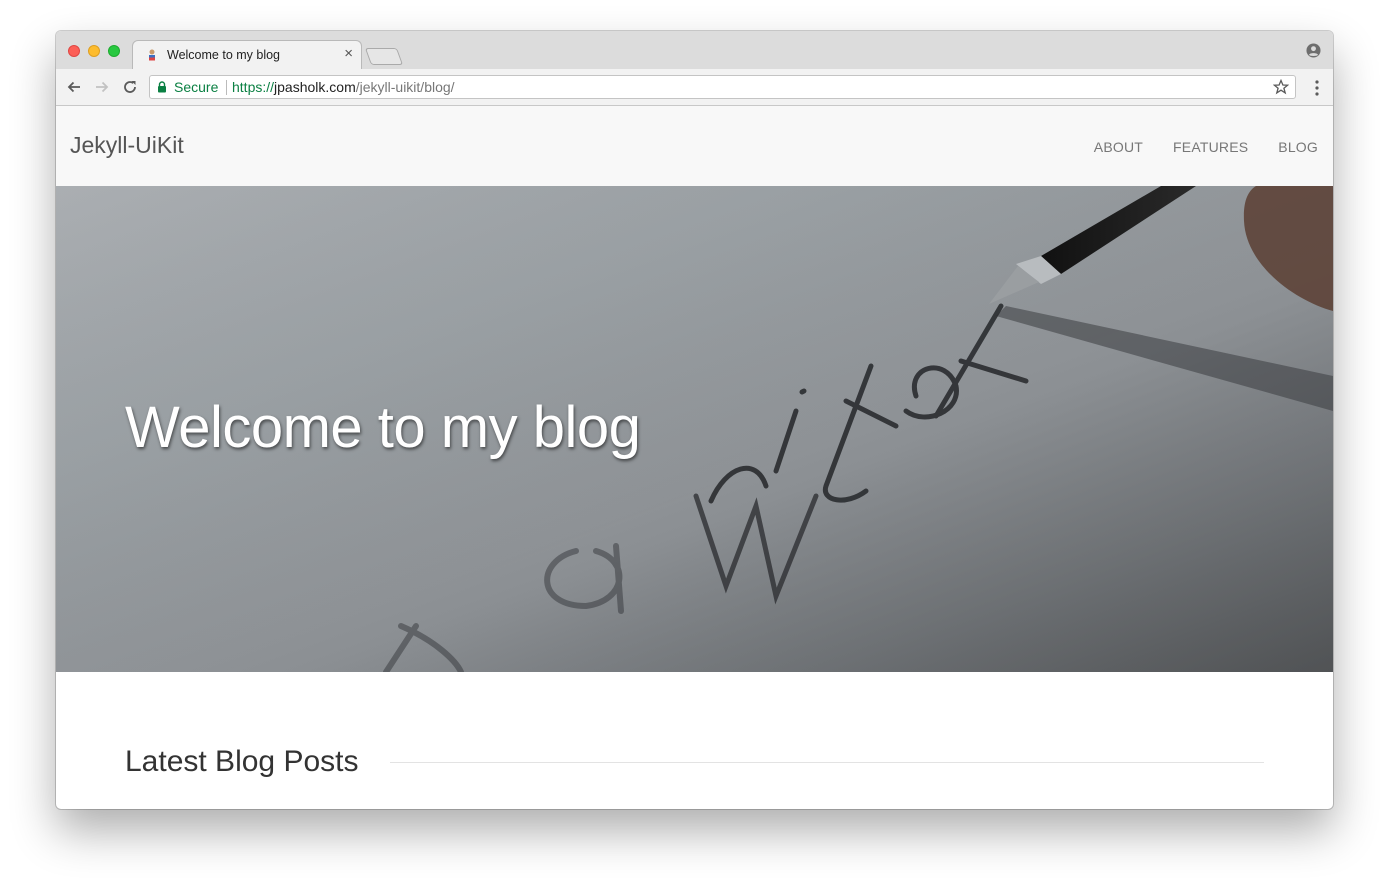 The width and height of the screenshot is (1389, 889). Describe the element at coordinates (315, 87) in the screenshot. I see `url-host: jpasholk.com` at that location.